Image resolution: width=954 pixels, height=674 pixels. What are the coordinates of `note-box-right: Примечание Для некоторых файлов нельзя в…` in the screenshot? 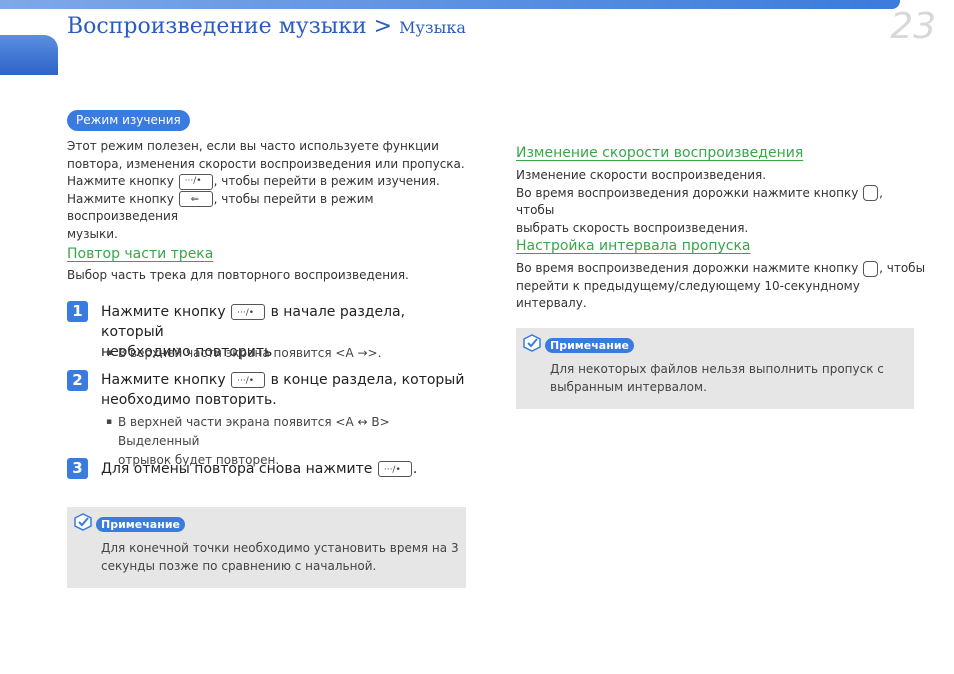 It's located at (715, 368).